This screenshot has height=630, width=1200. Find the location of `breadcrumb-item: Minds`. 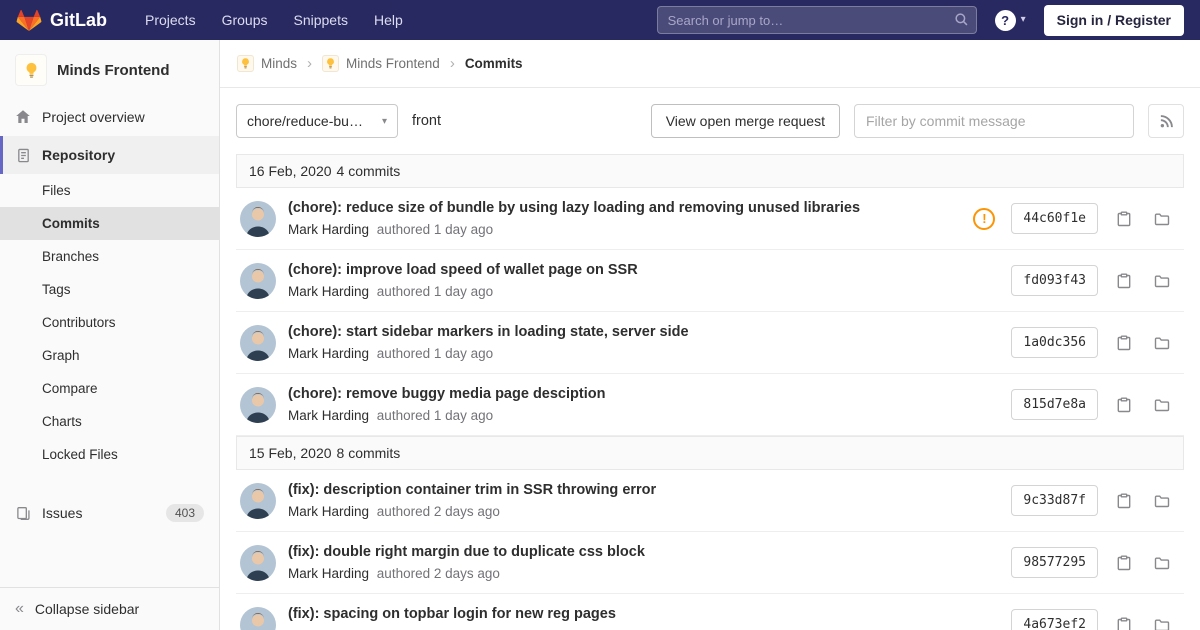

breadcrumb-item: Minds is located at coordinates (267, 63).